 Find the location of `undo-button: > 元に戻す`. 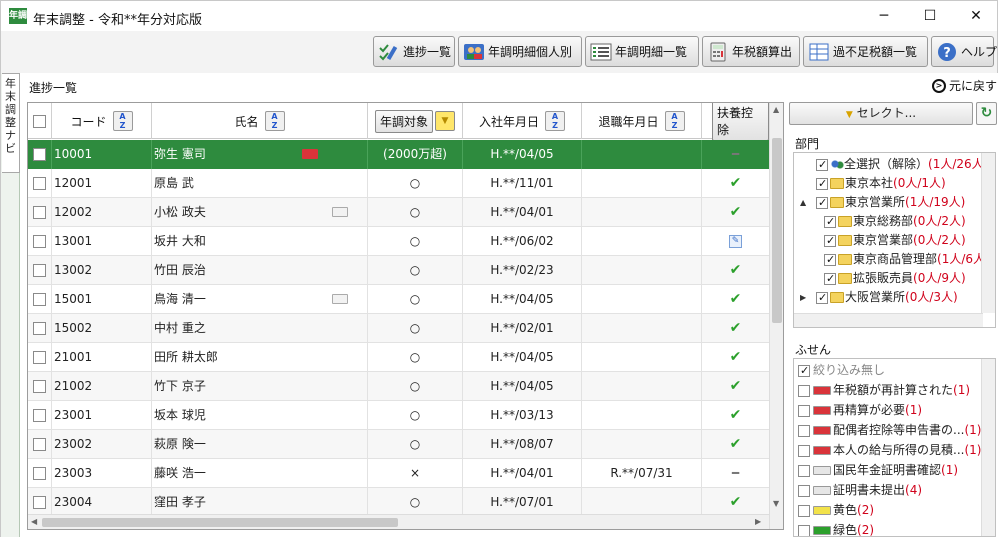

undo-button: > 元に戻す is located at coordinates (964, 85).